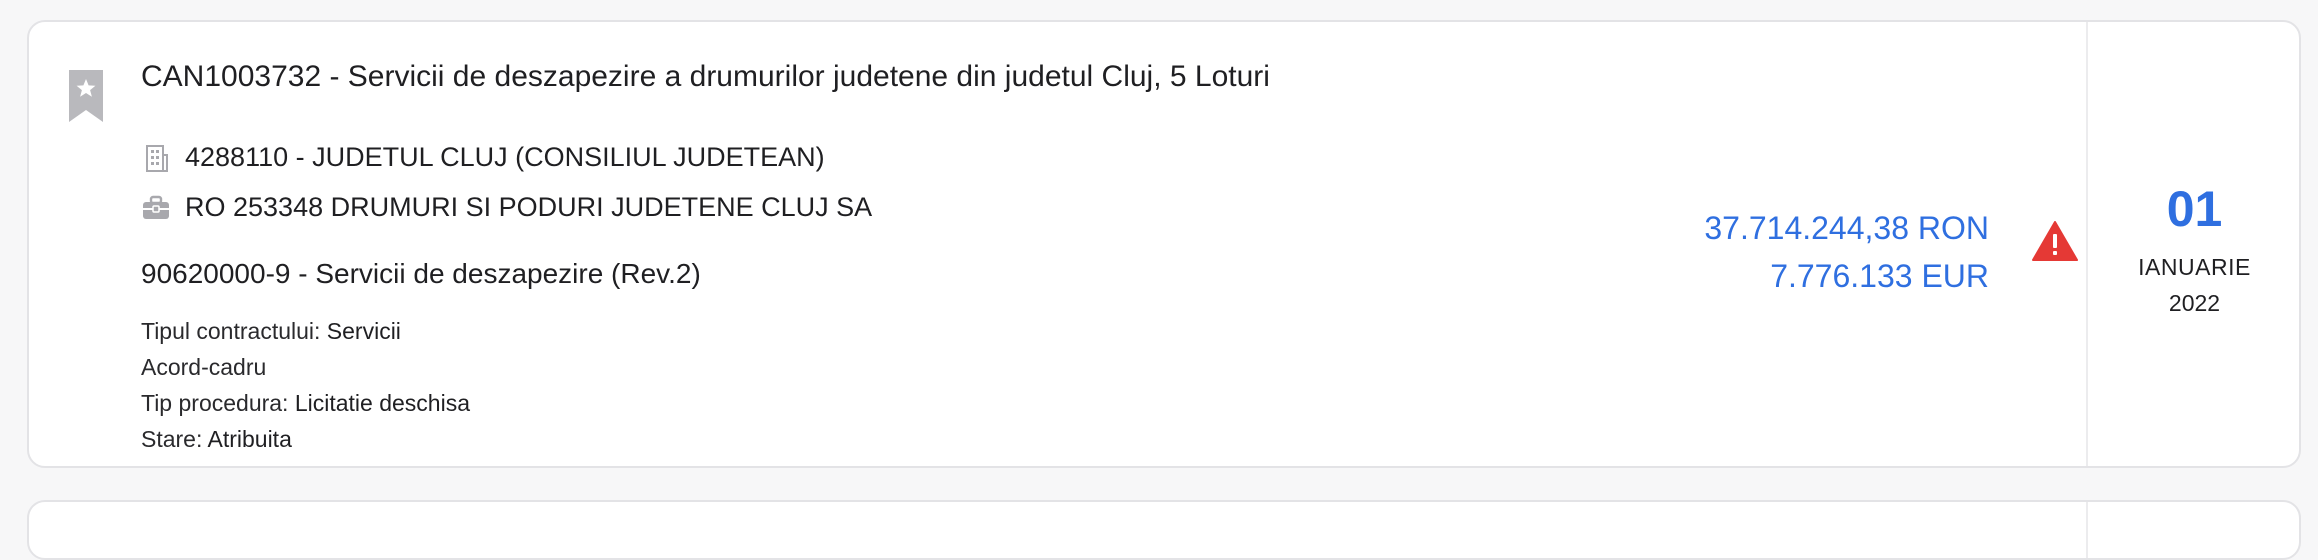  What do you see at coordinates (2193, 244) in the screenshot?
I see `publication-date: 01 IANUARIE 2022` at bounding box center [2193, 244].